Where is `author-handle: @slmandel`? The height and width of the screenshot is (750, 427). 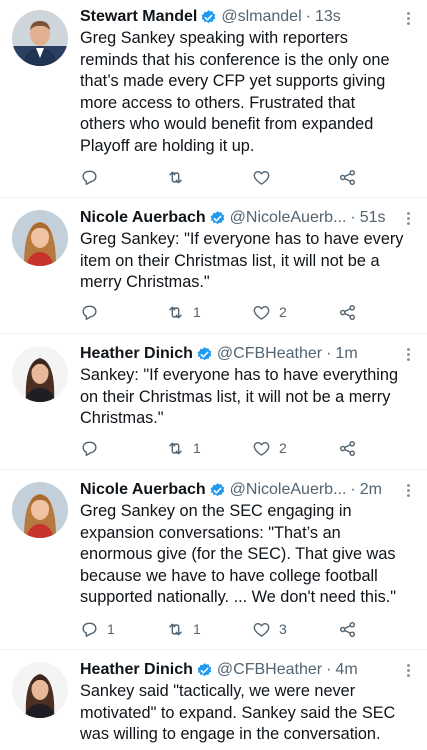 author-handle: @slmandel is located at coordinates (261, 17).